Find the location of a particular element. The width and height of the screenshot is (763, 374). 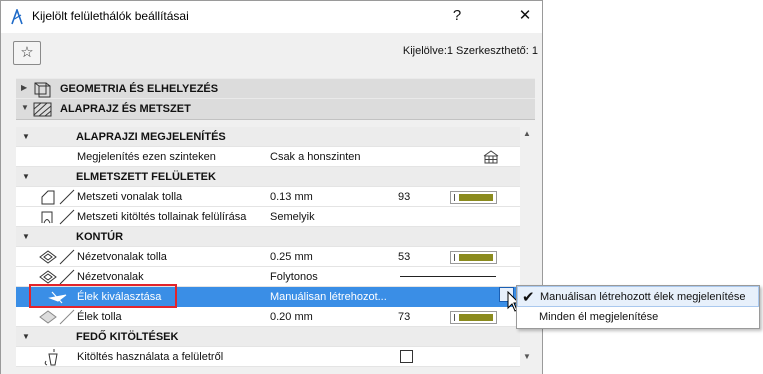

group-label: ELMETSZETT FELÜLETEK is located at coordinates (146, 177).